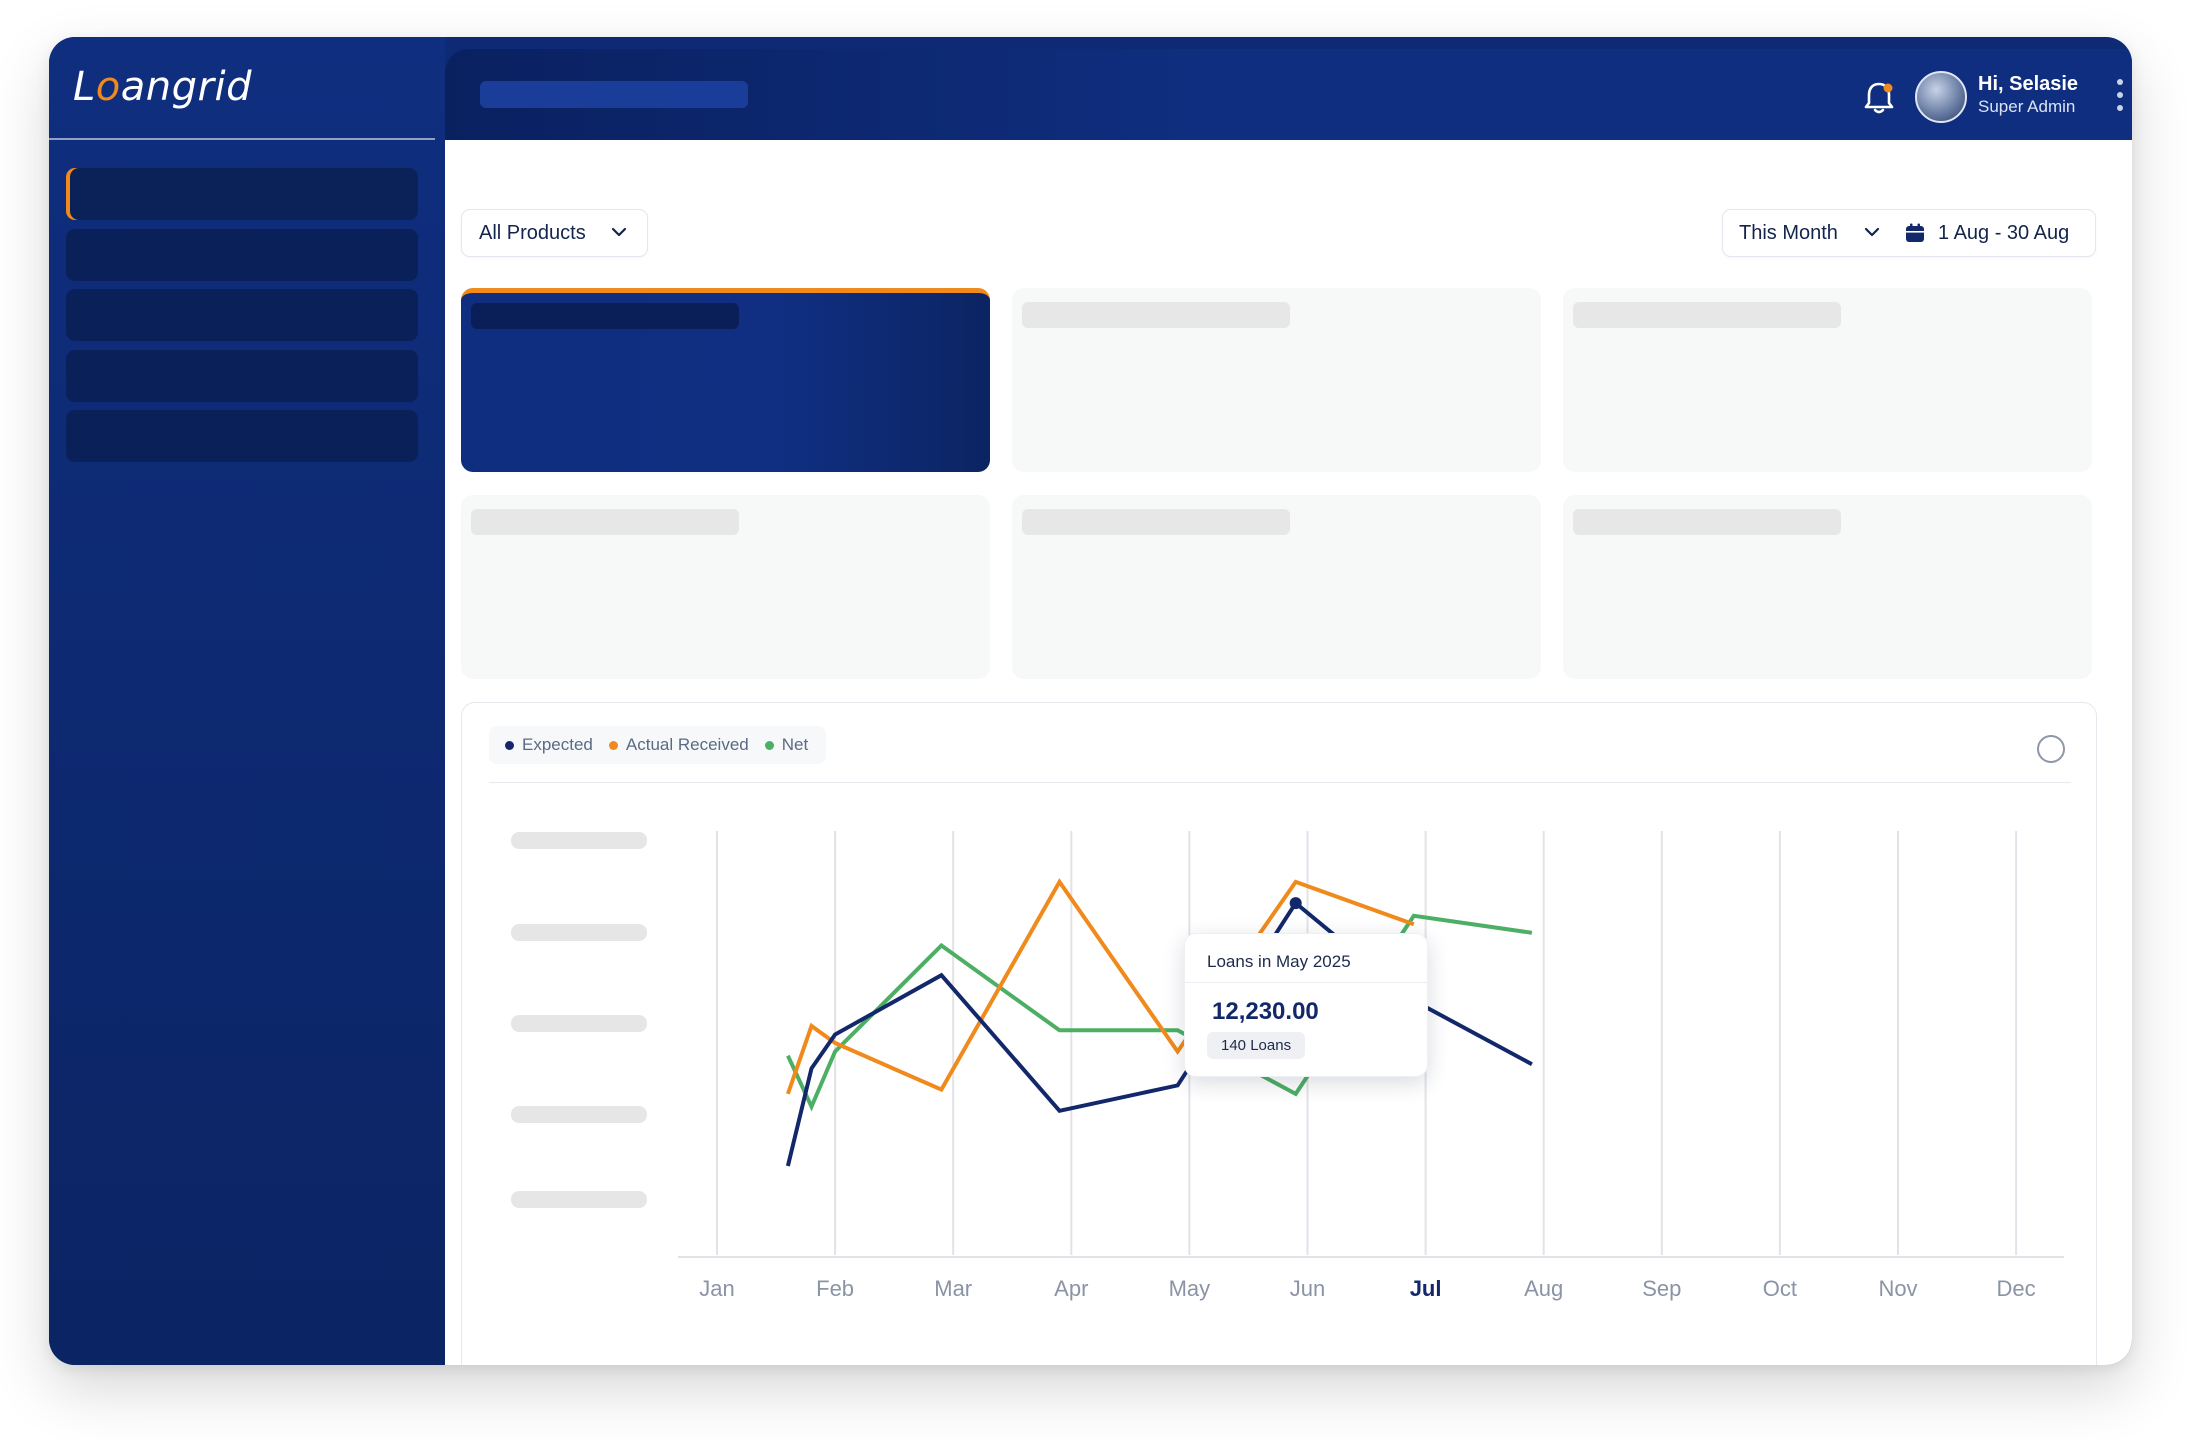 The image size is (2209, 1441). What do you see at coordinates (242, 194) in the screenshot?
I see `sidebar-item-active` at bounding box center [242, 194].